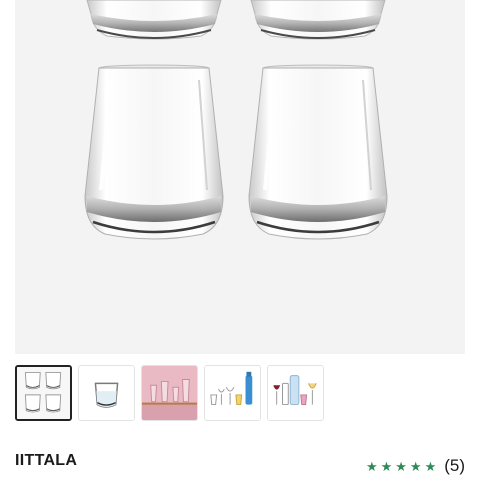 The image size is (480, 480). I want to click on product-rating: ★ ★ ★ ★ ★ (5), so click(415, 466).